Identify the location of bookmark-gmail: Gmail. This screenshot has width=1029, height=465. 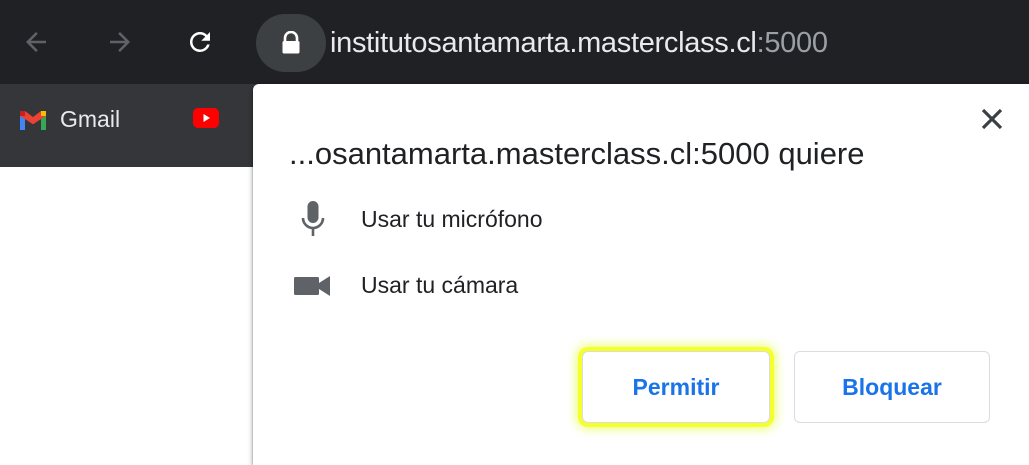
(70, 119).